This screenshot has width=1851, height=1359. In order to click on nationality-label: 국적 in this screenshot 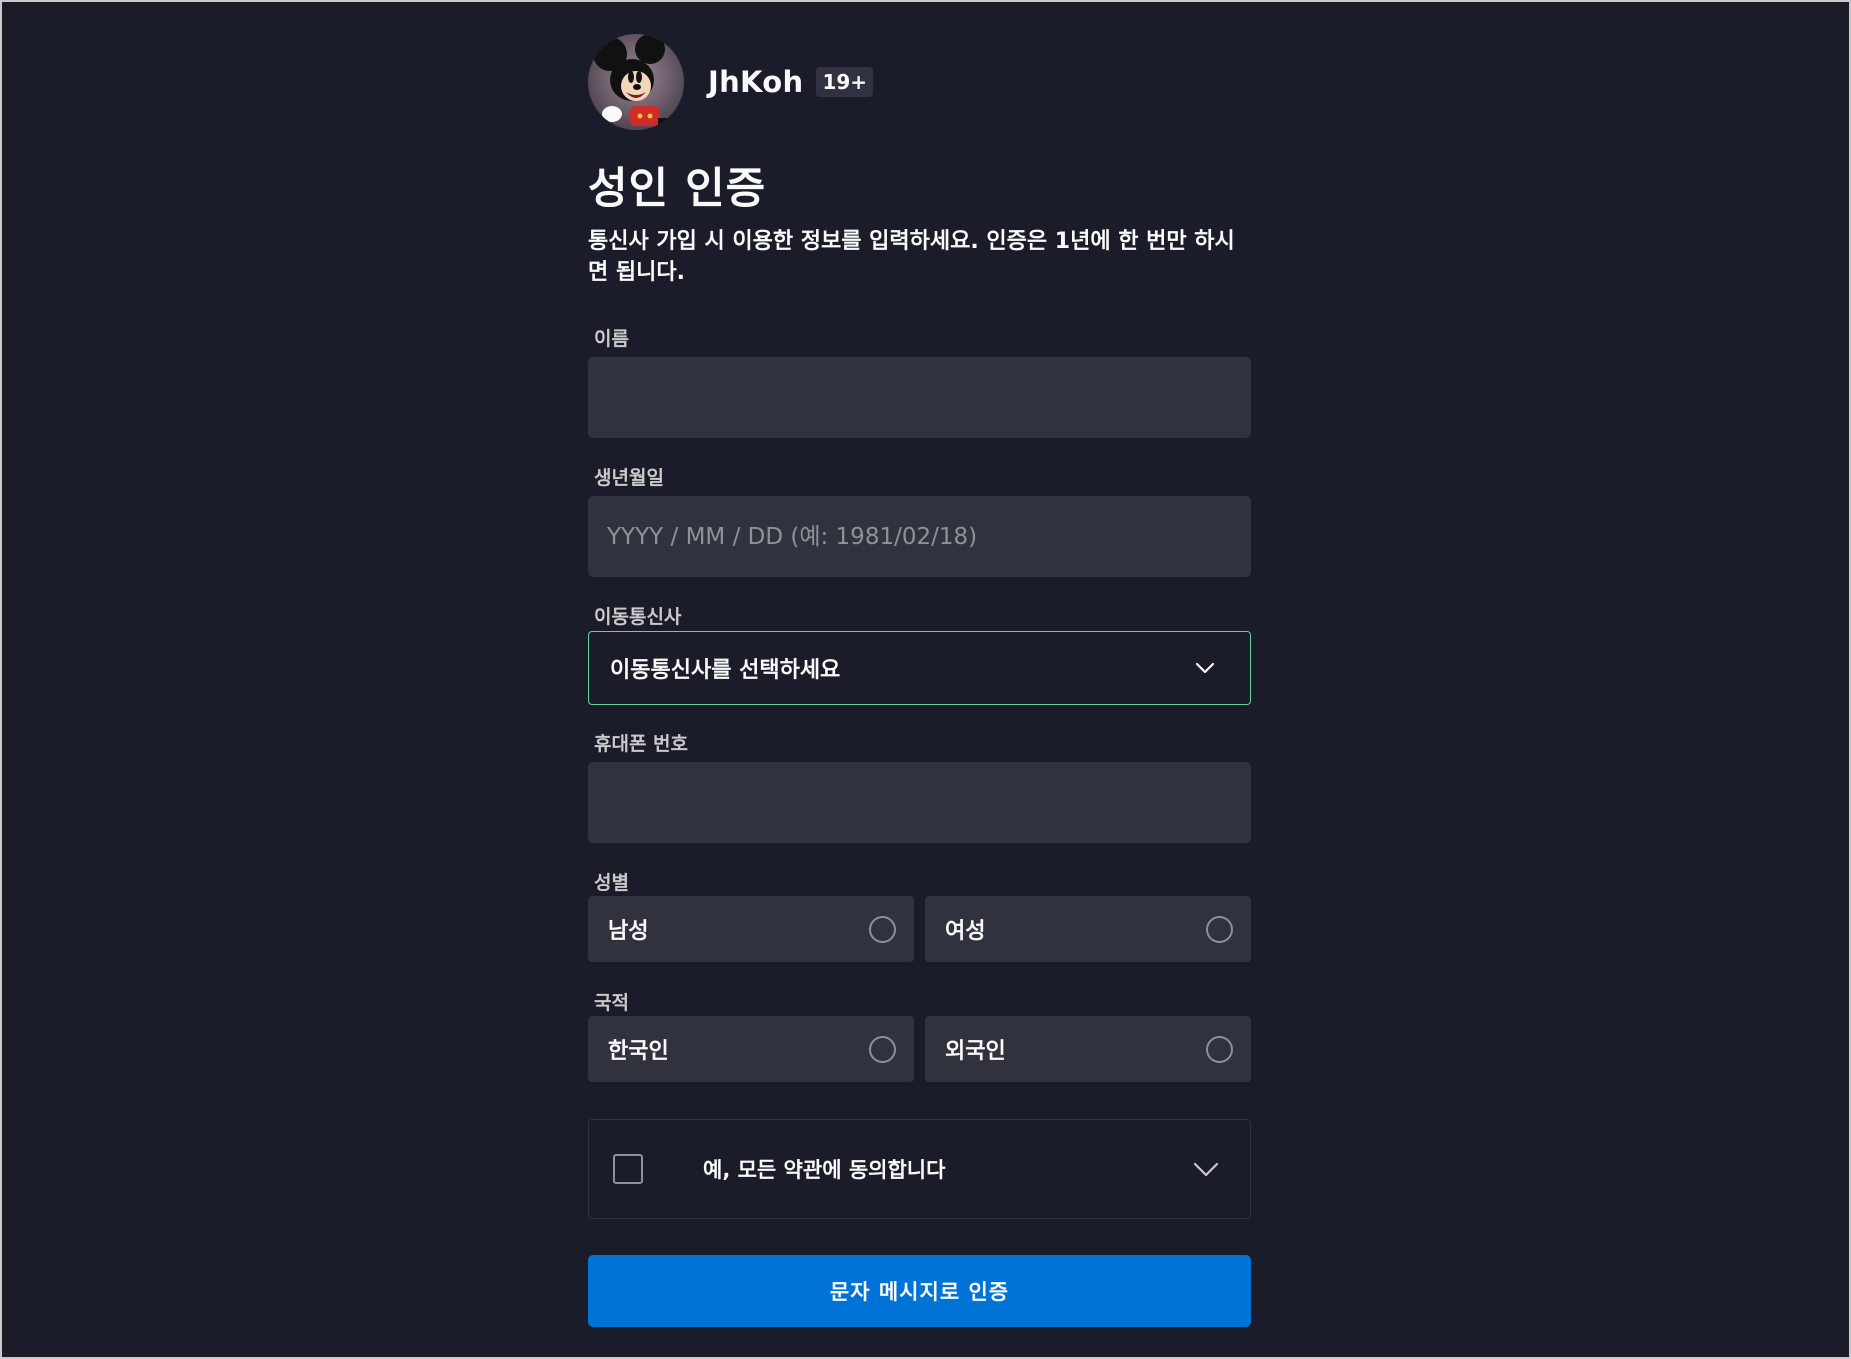, I will do `click(611, 1003)`.